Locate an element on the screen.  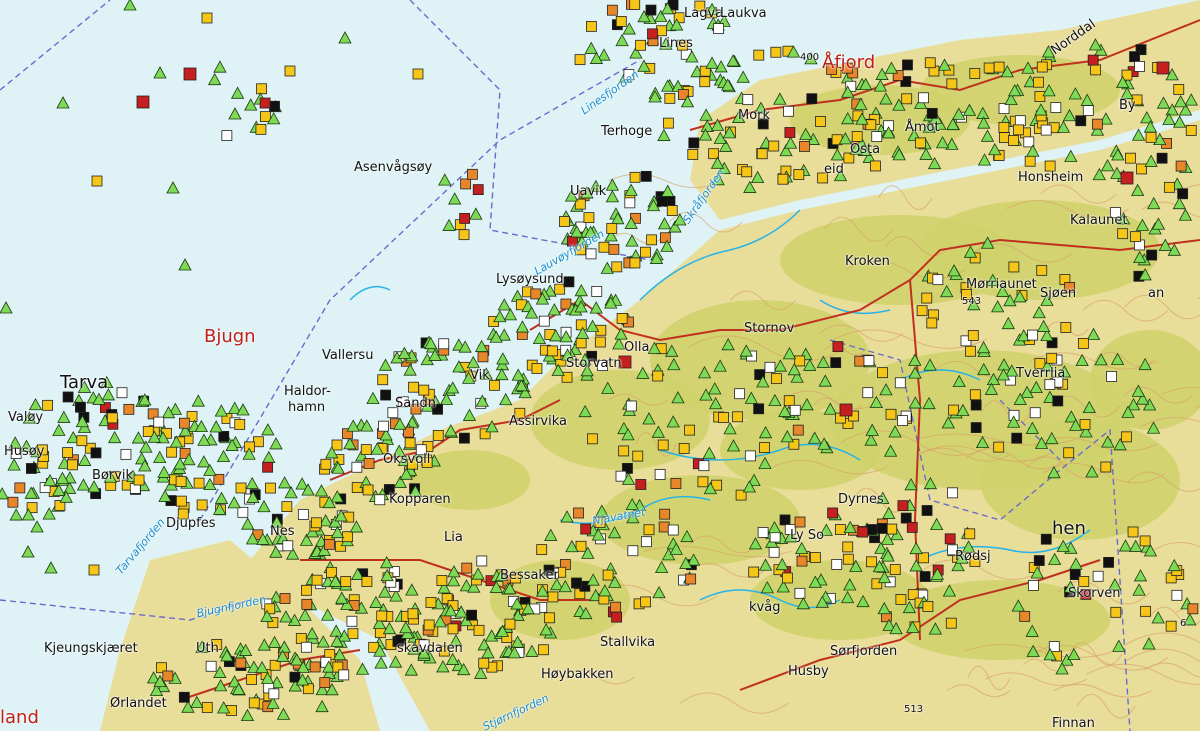
place-label-lysoysund: Lysøysund is located at coordinates (530, 279).